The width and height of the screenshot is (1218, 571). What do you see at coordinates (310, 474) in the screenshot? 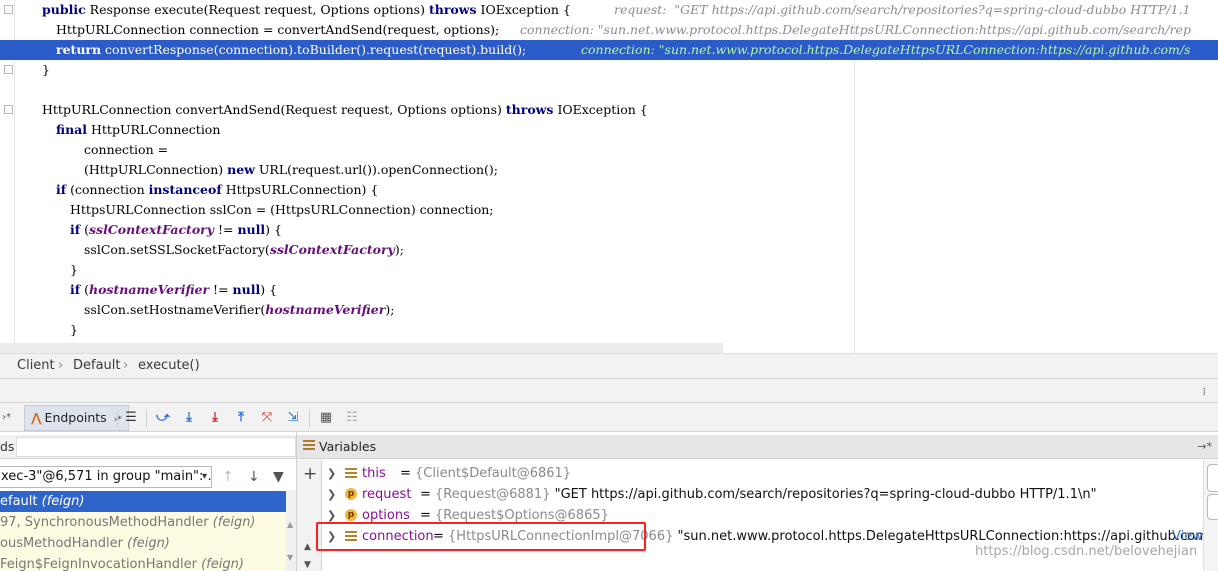
I see `add-watch-icon: +` at bounding box center [310, 474].